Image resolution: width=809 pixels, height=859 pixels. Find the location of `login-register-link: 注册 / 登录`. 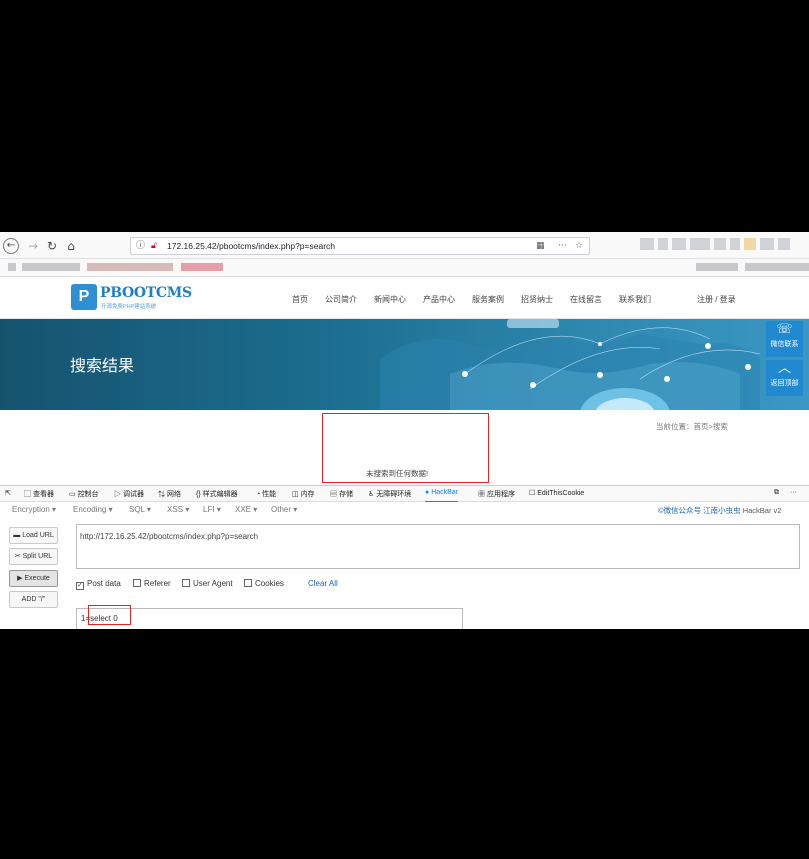

login-register-link: 注册 / 登录 is located at coordinates (716, 299).